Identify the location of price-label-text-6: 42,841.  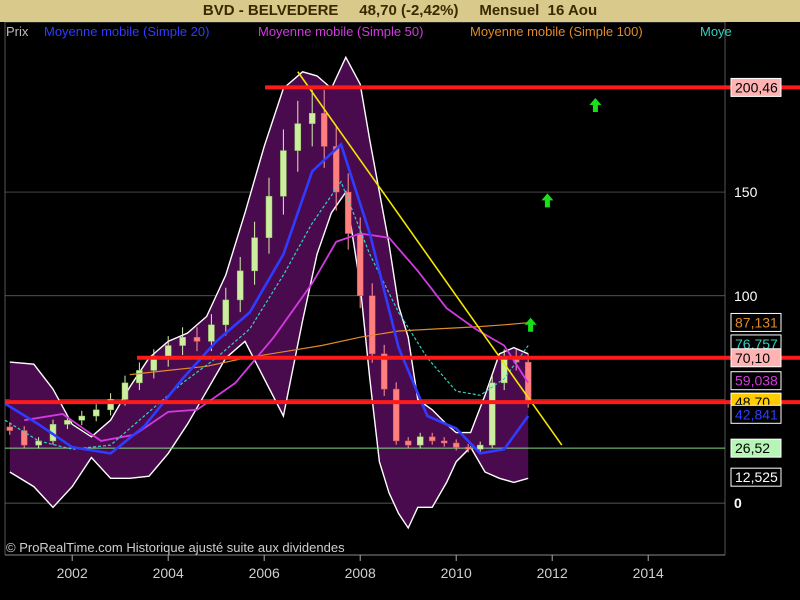
(756, 414).